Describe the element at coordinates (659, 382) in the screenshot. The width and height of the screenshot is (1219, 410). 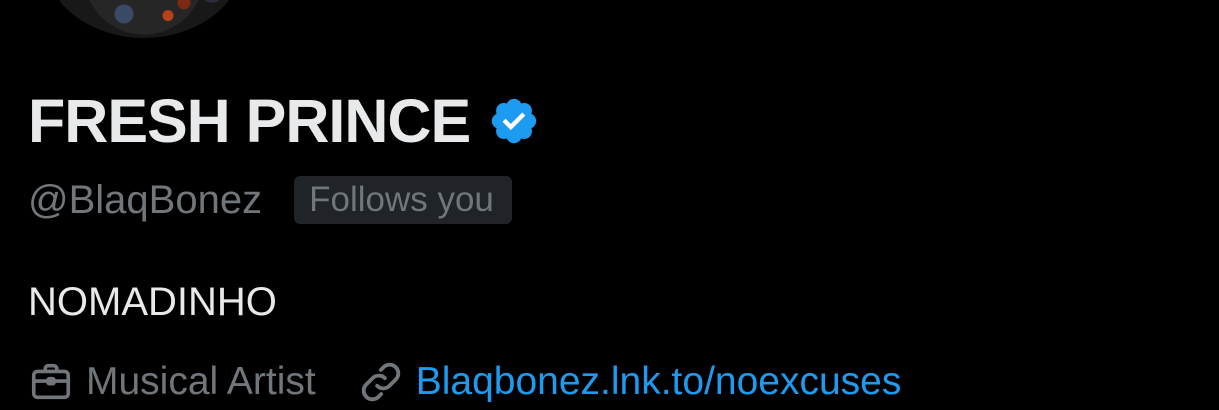
I see `profile-website-url: Blaqbonez.lnk.to/noexcuses` at that location.